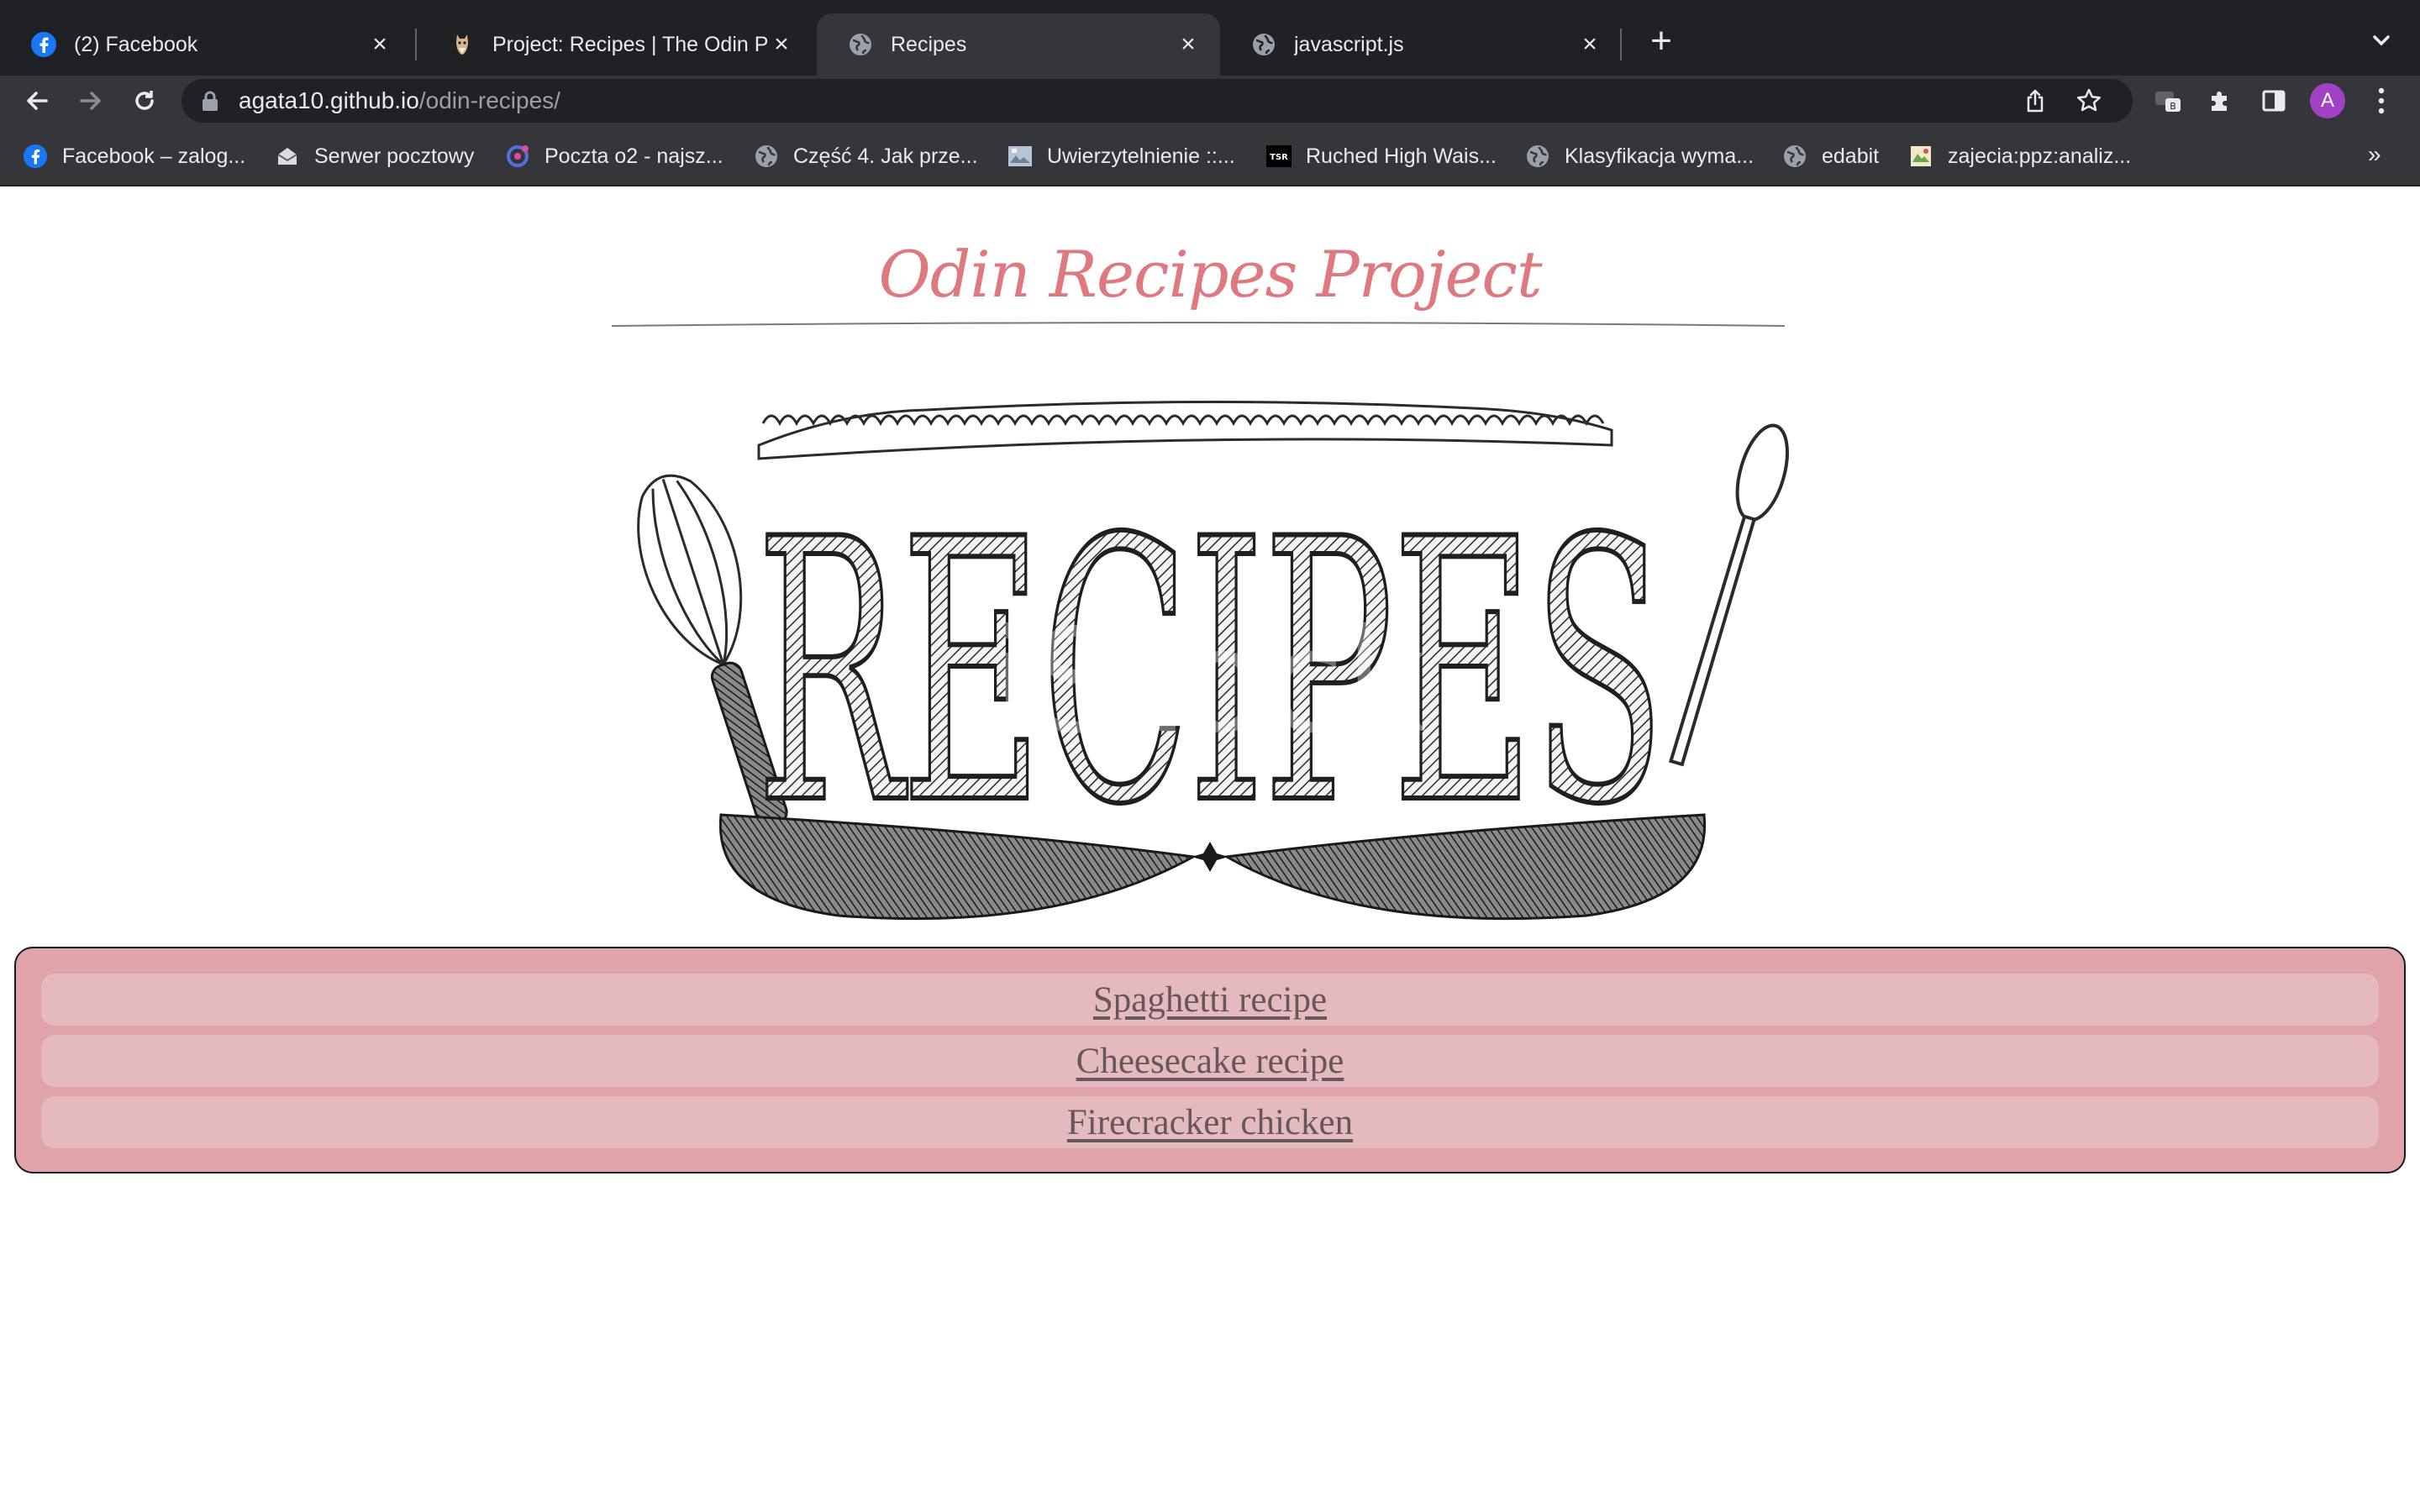 The height and width of the screenshot is (1512, 2420). I want to click on list-item: Cheesecake recipe, so click(1210, 1061).